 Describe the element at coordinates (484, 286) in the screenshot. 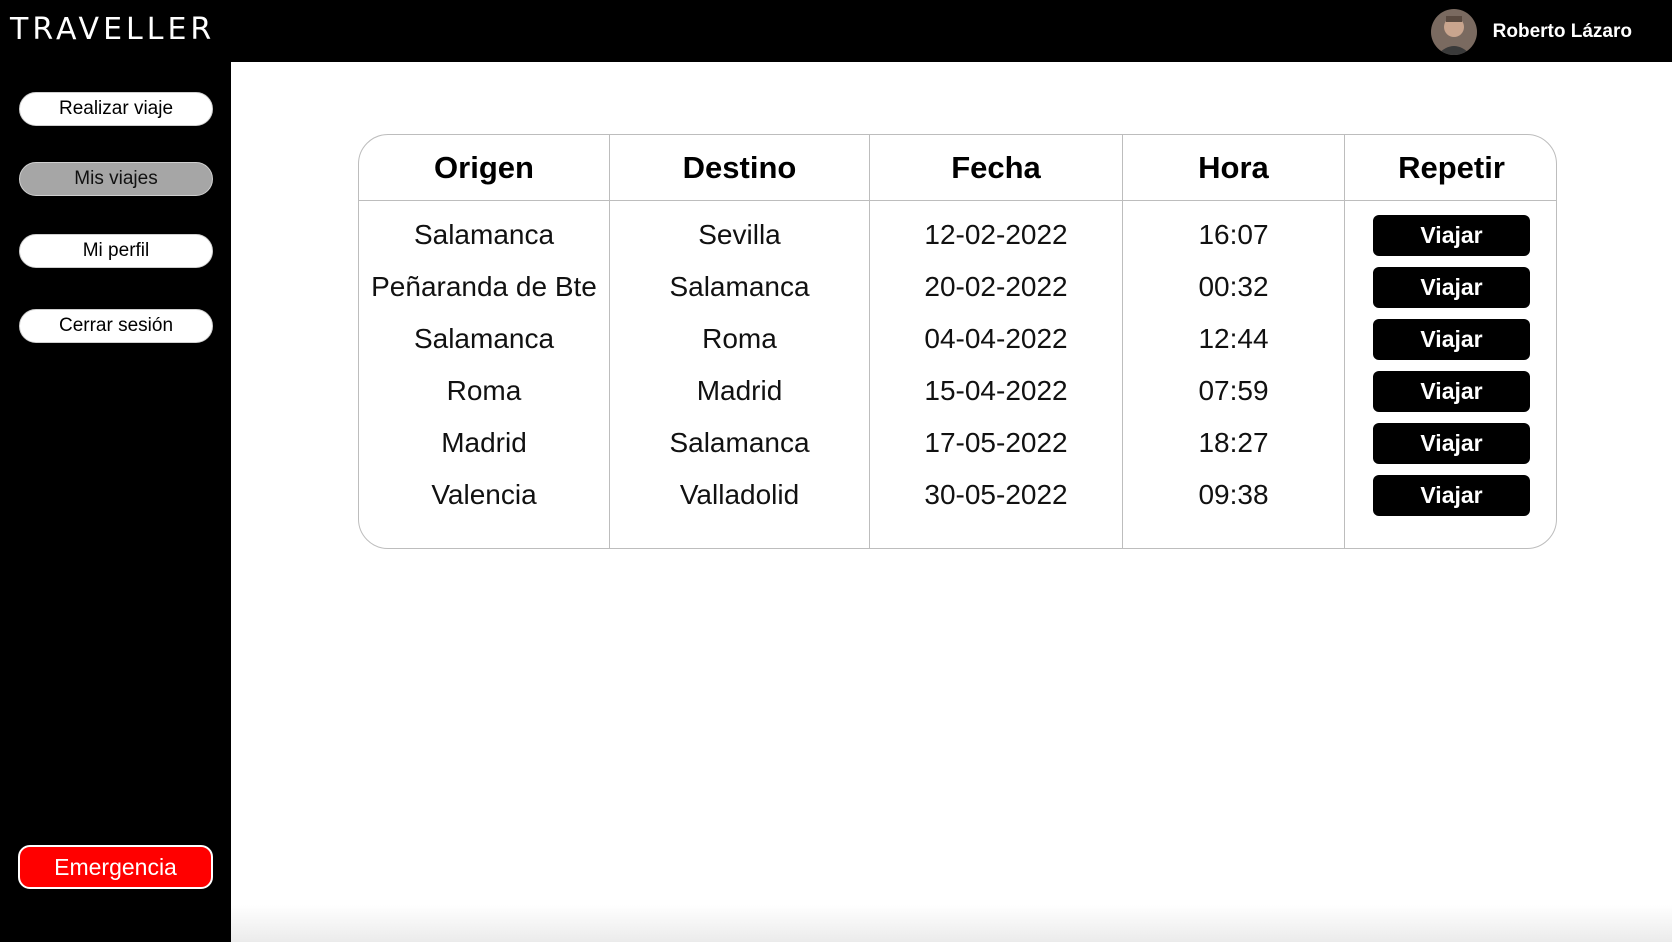

I see `cell-origen: Peñaranda de Bte` at that location.